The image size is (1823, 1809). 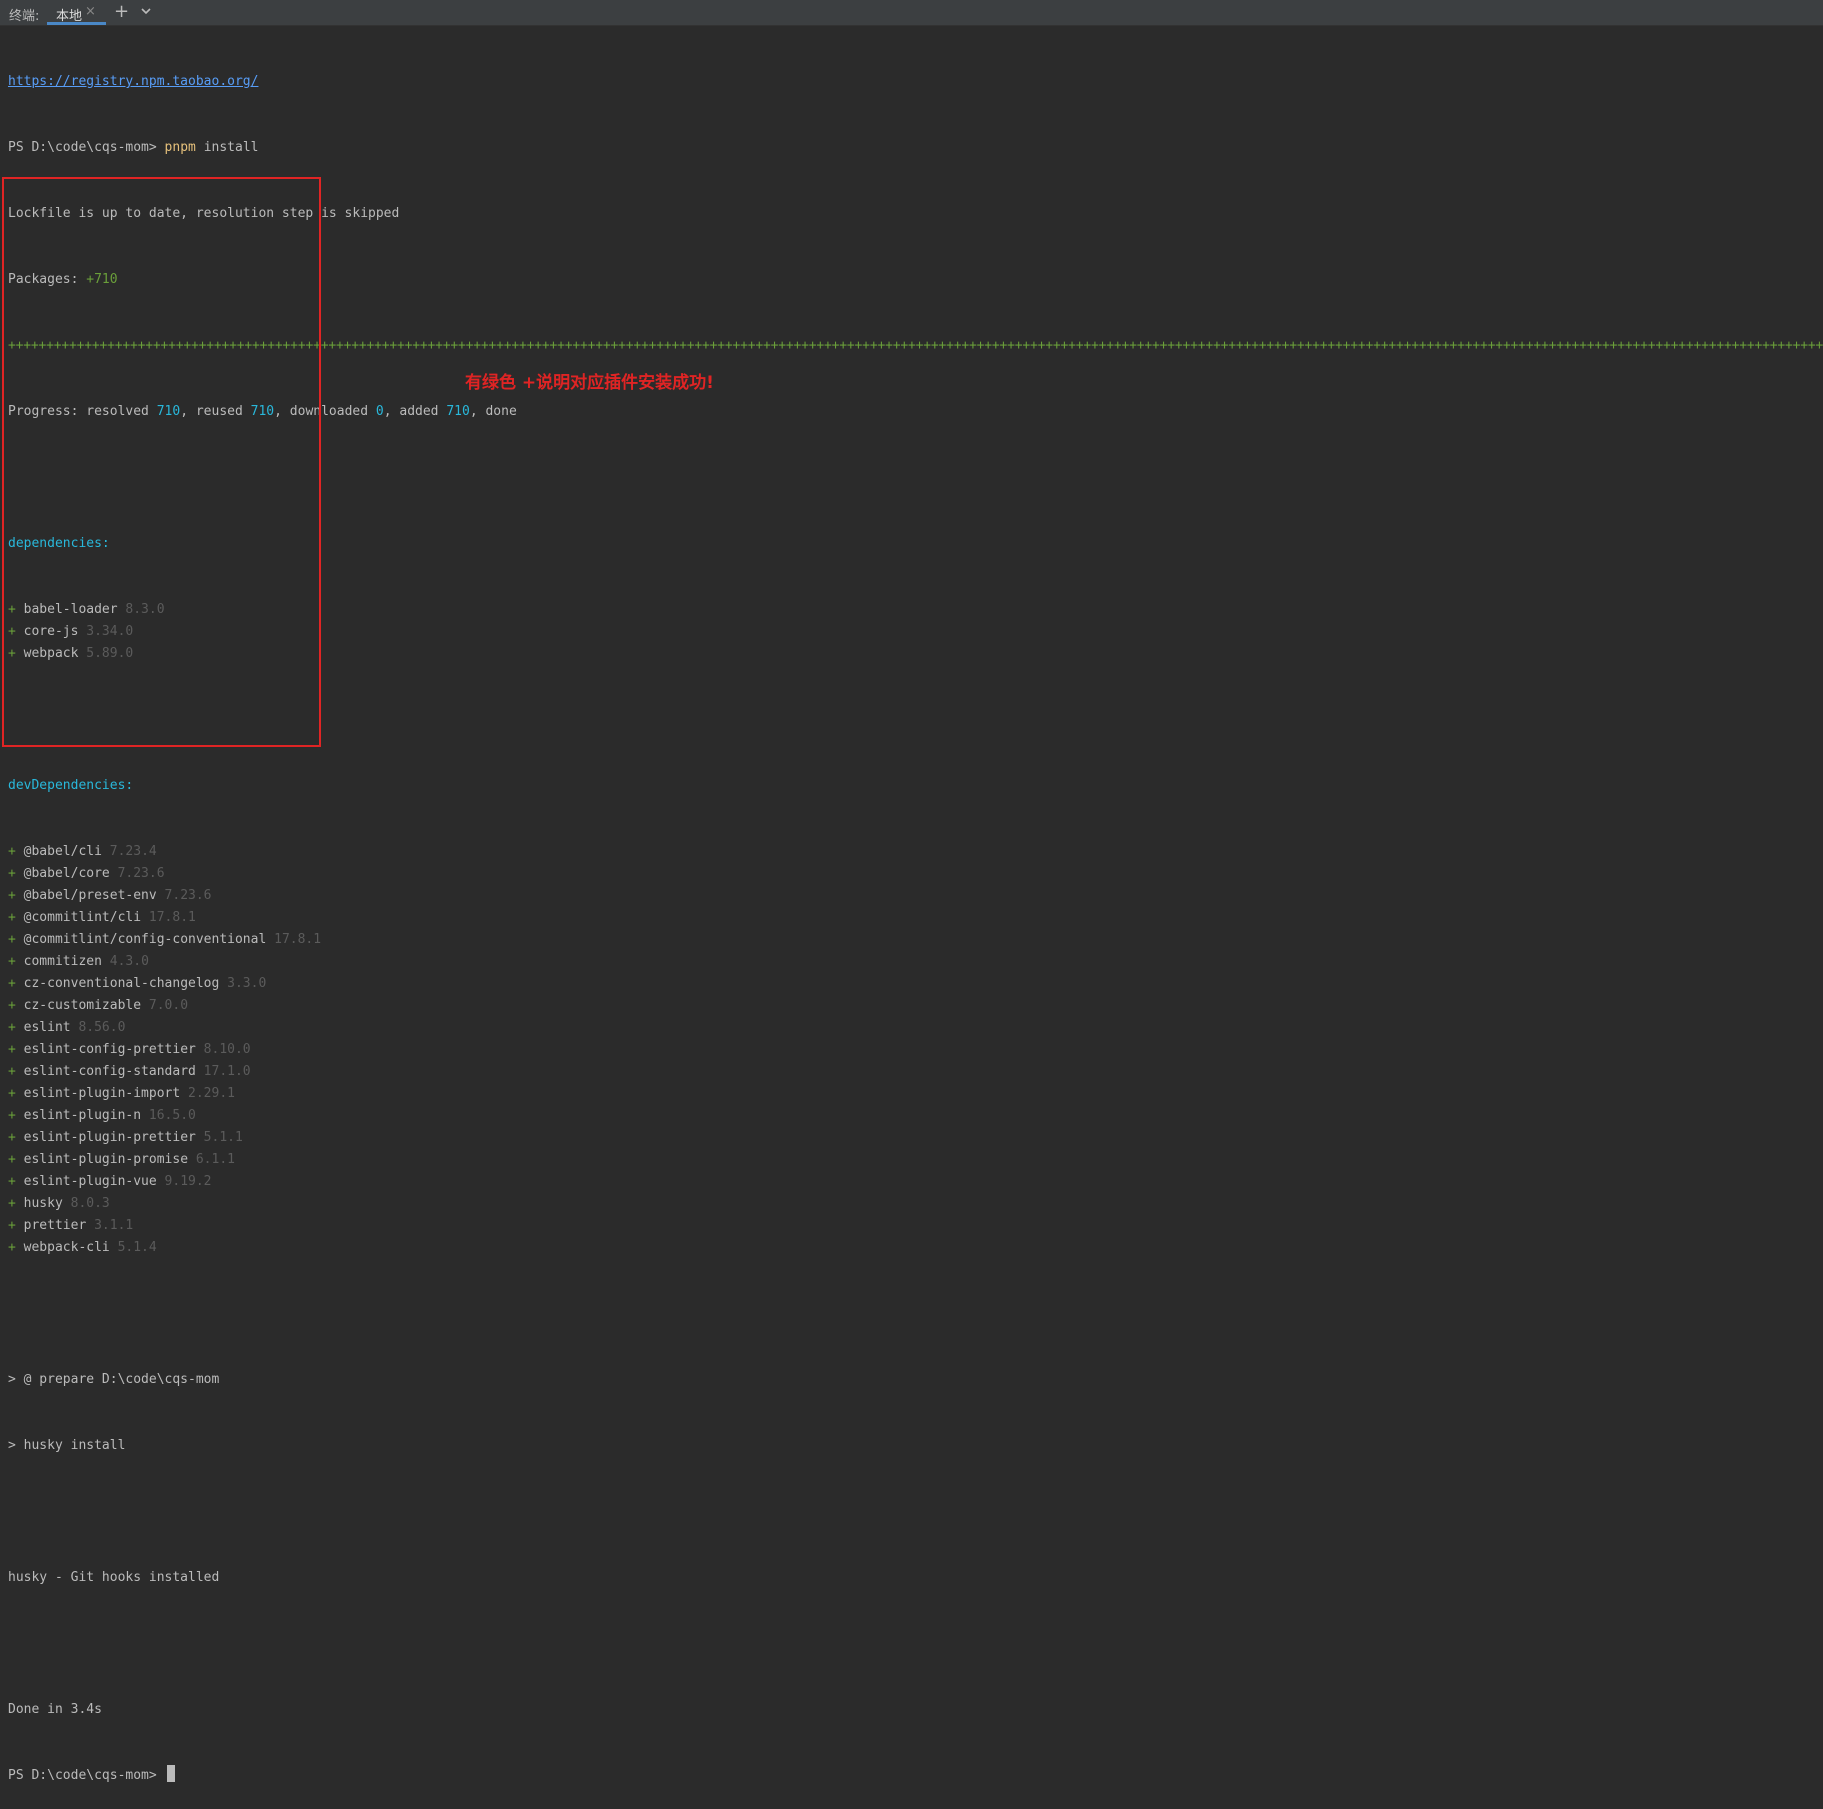 I want to click on annotation-text: 有绿色 +说明对应插件安装成功!, so click(x=589, y=383).